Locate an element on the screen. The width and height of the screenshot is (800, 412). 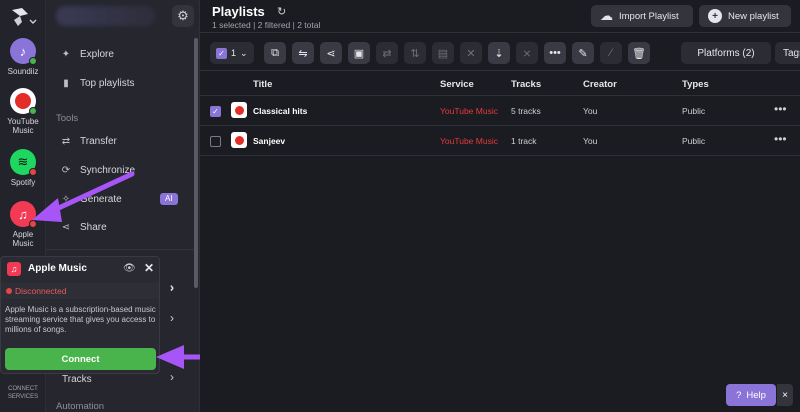
automation-heading: Automation is located at coordinates (80, 406).